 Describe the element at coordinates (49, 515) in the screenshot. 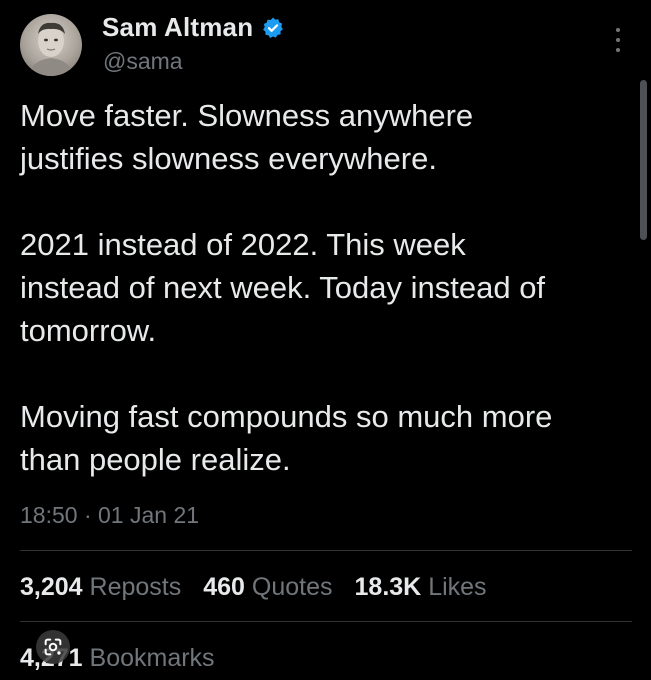

I see `tweet-time: 18:50` at that location.